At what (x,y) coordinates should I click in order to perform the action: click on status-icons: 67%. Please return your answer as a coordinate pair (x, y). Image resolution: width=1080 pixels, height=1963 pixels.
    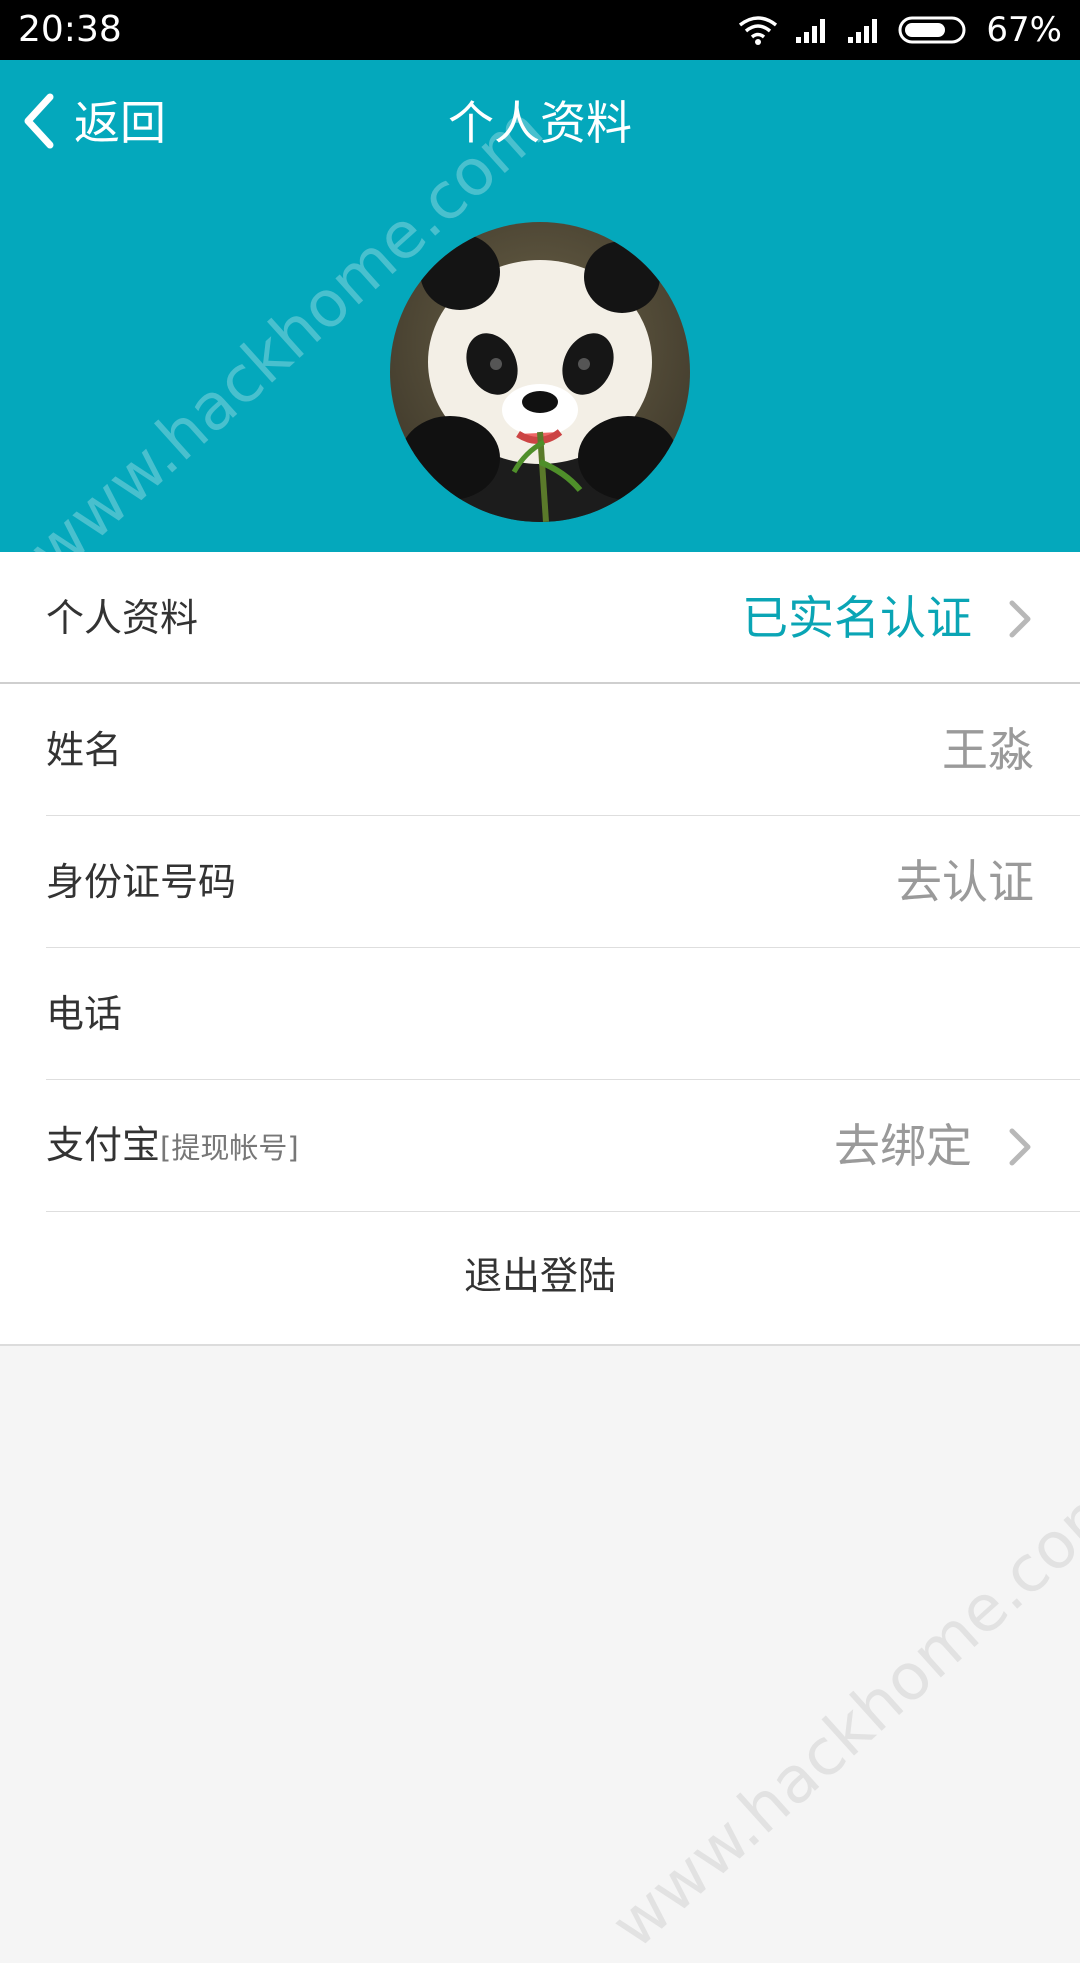
    Looking at the image, I should click on (900, 30).